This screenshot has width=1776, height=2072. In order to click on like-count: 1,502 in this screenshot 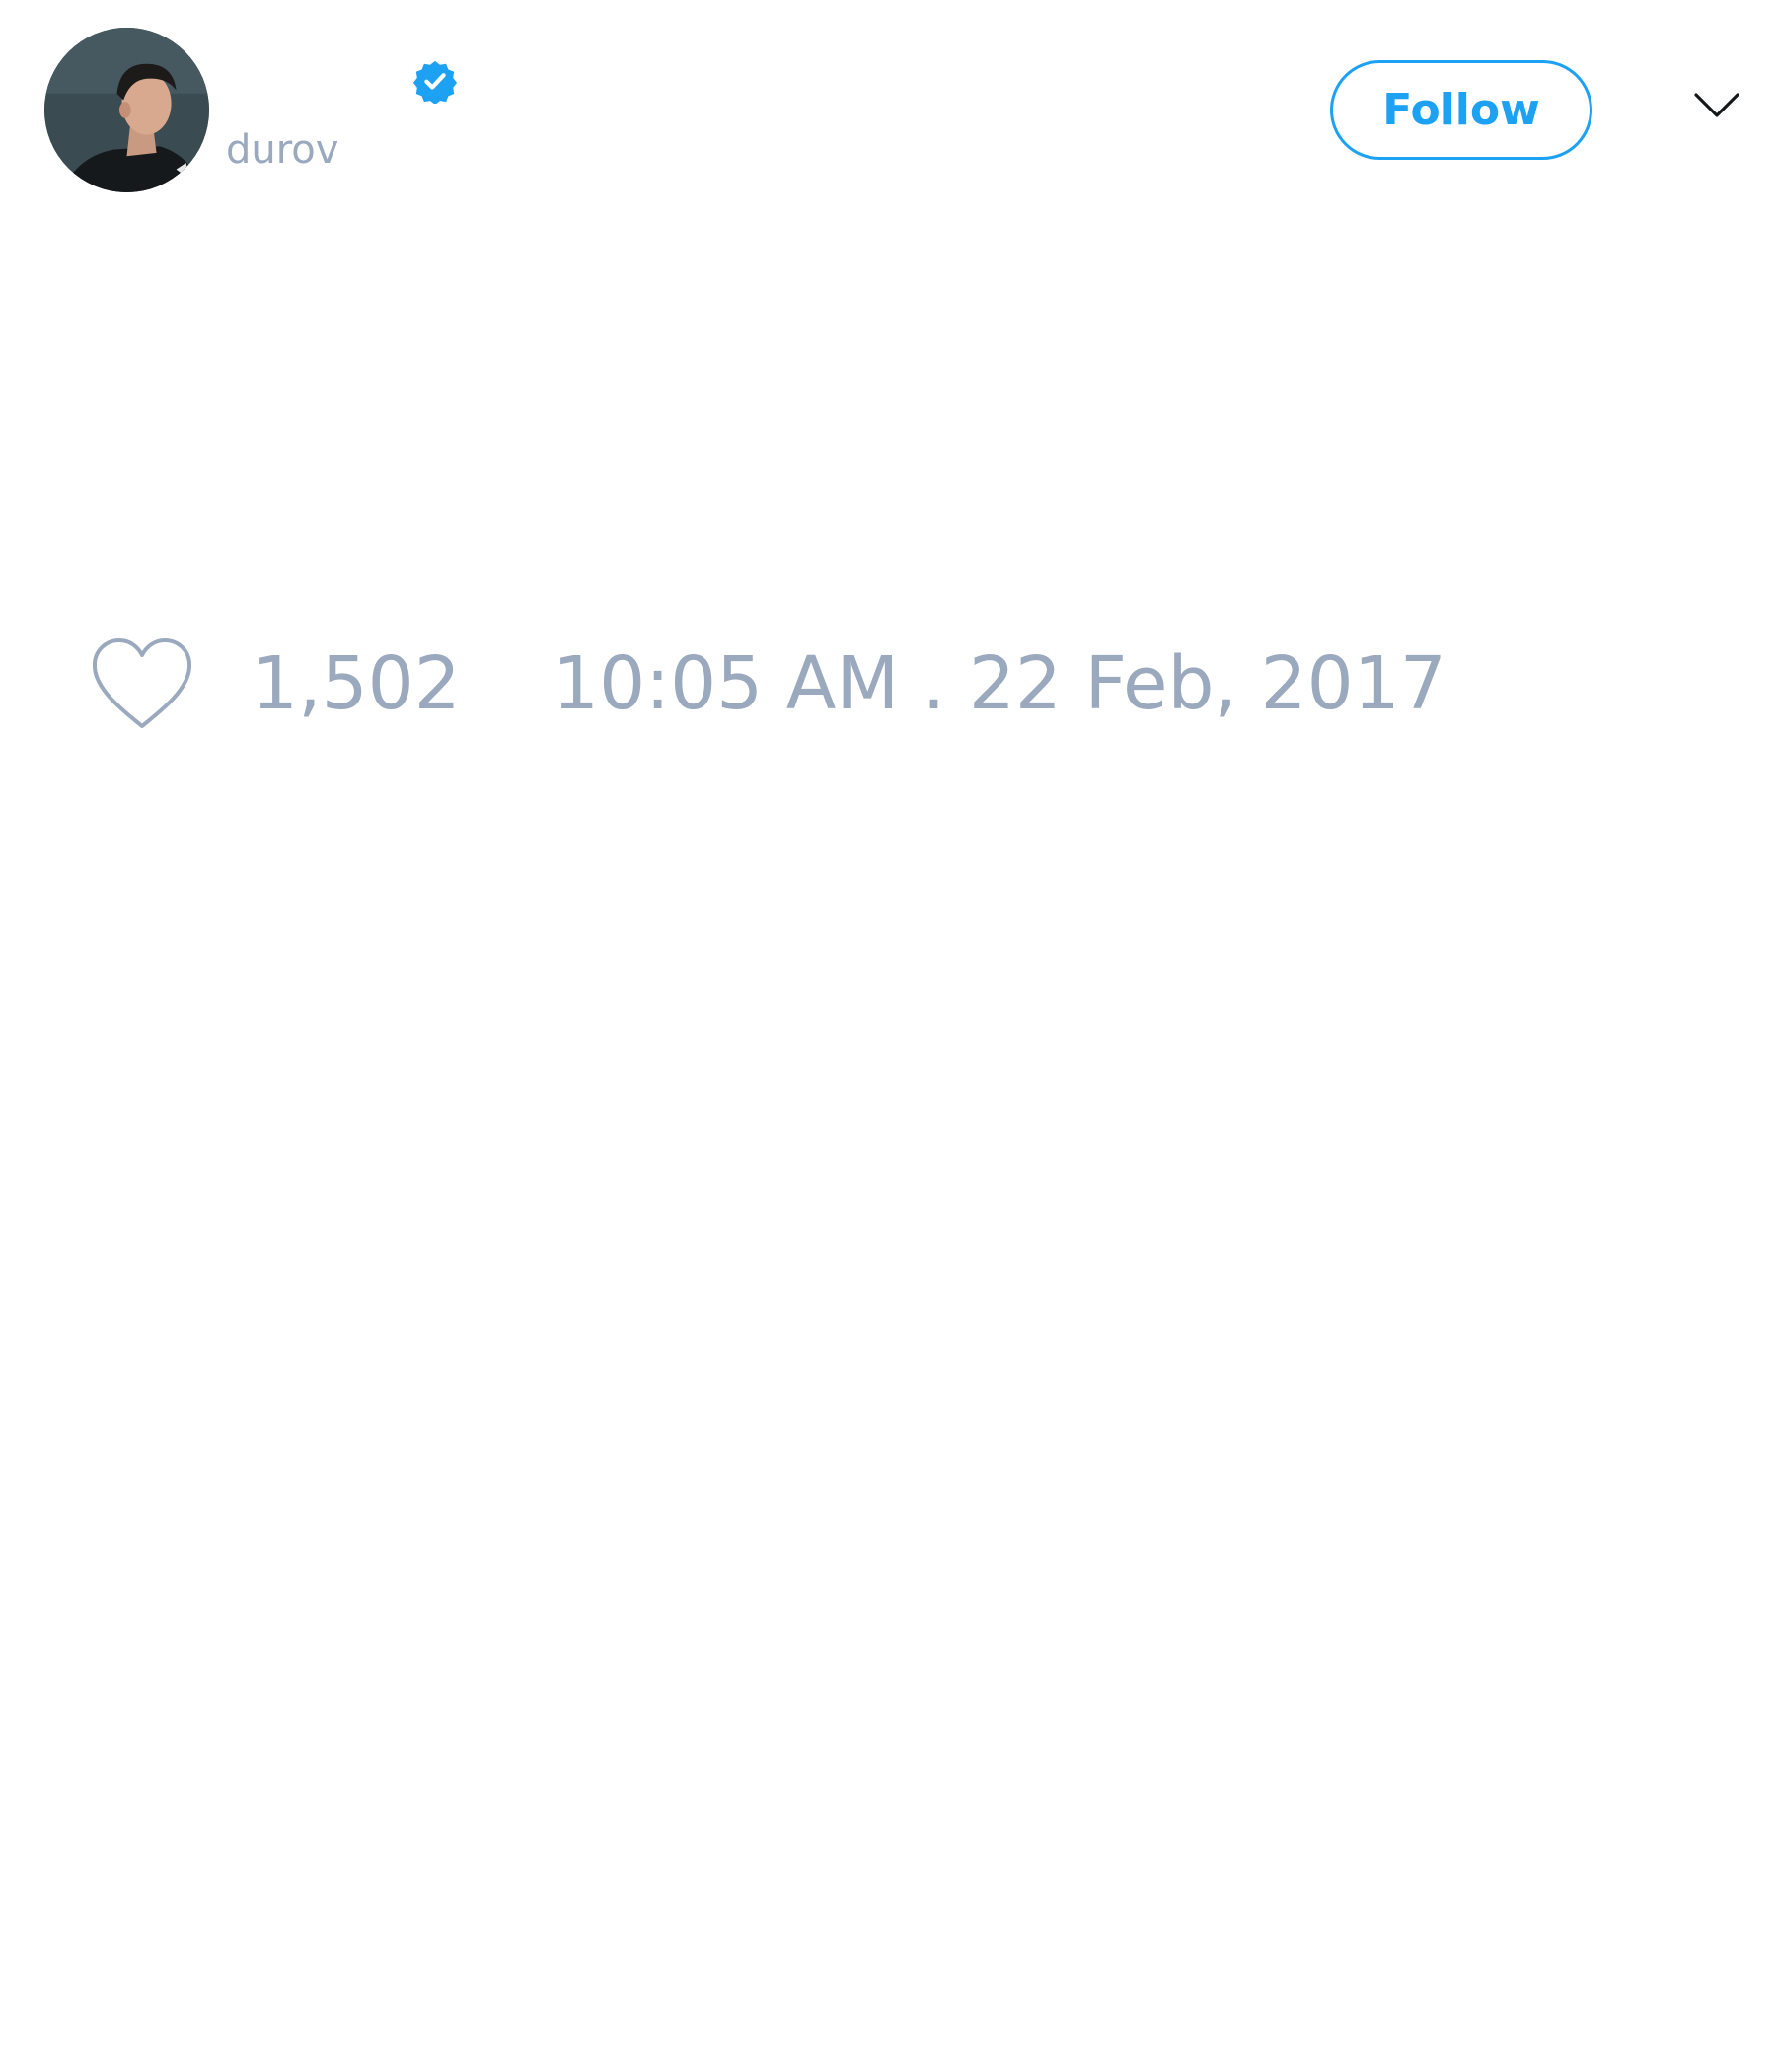, I will do `click(357, 684)`.